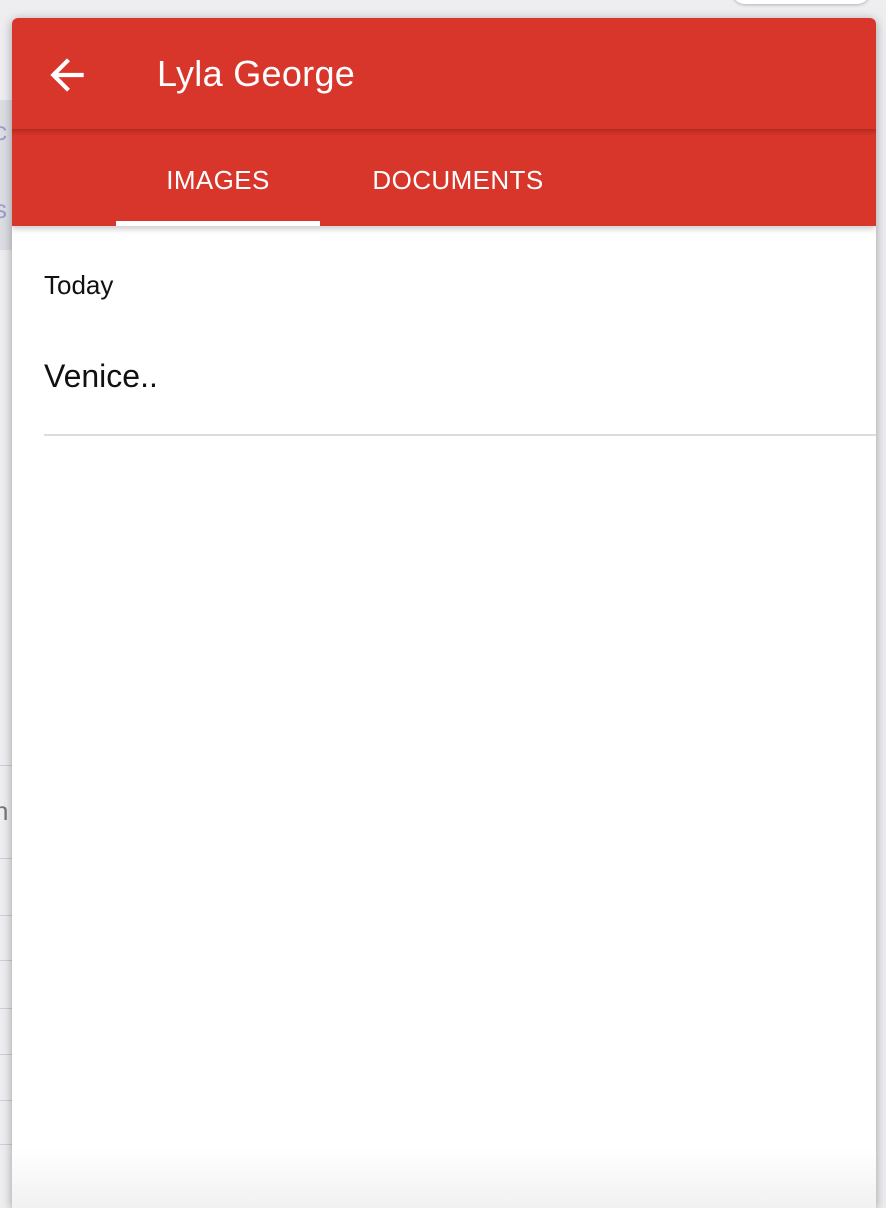  Describe the element at coordinates (101, 376) in the screenshot. I see `list-item-label: Venice..` at that location.